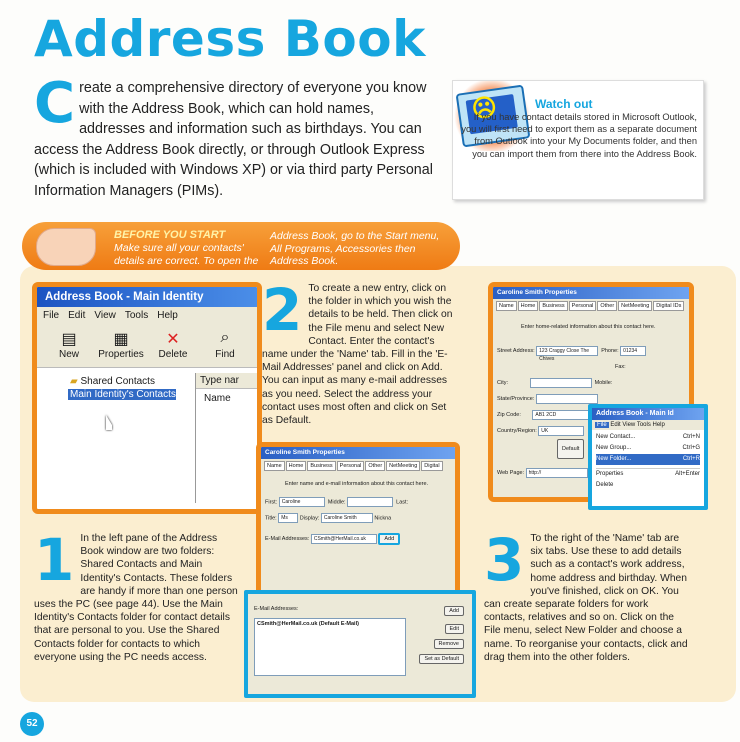 This screenshot has width=740, height=742. I want to click on country-field: UK, so click(561, 430).